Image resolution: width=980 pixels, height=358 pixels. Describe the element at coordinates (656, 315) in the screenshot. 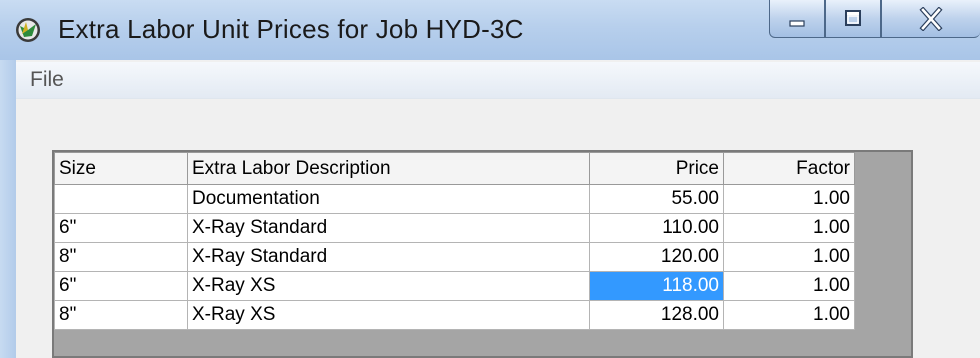

I see `cell-price: 128.00` at that location.